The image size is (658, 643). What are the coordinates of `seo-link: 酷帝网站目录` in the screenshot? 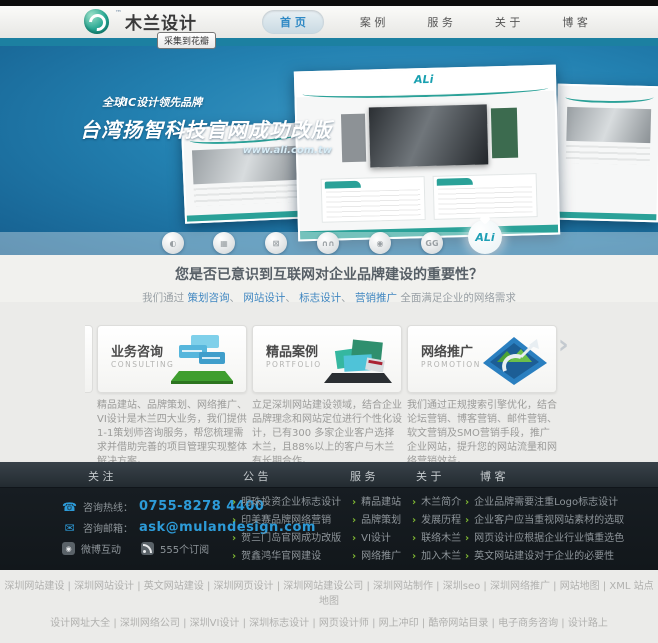 It's located at (458, 623).